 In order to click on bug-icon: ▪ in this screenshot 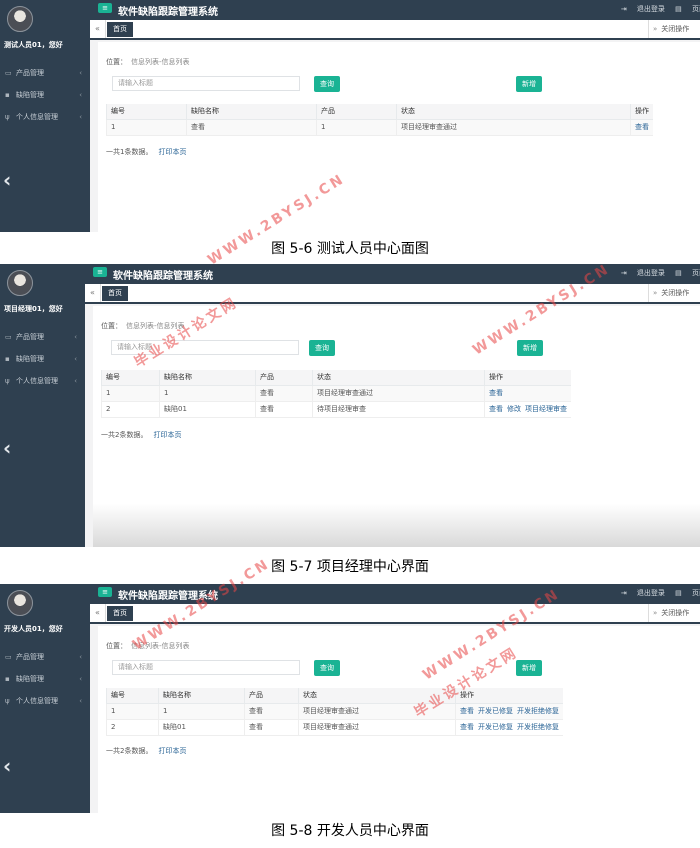, I will do `click(7, 679)`.